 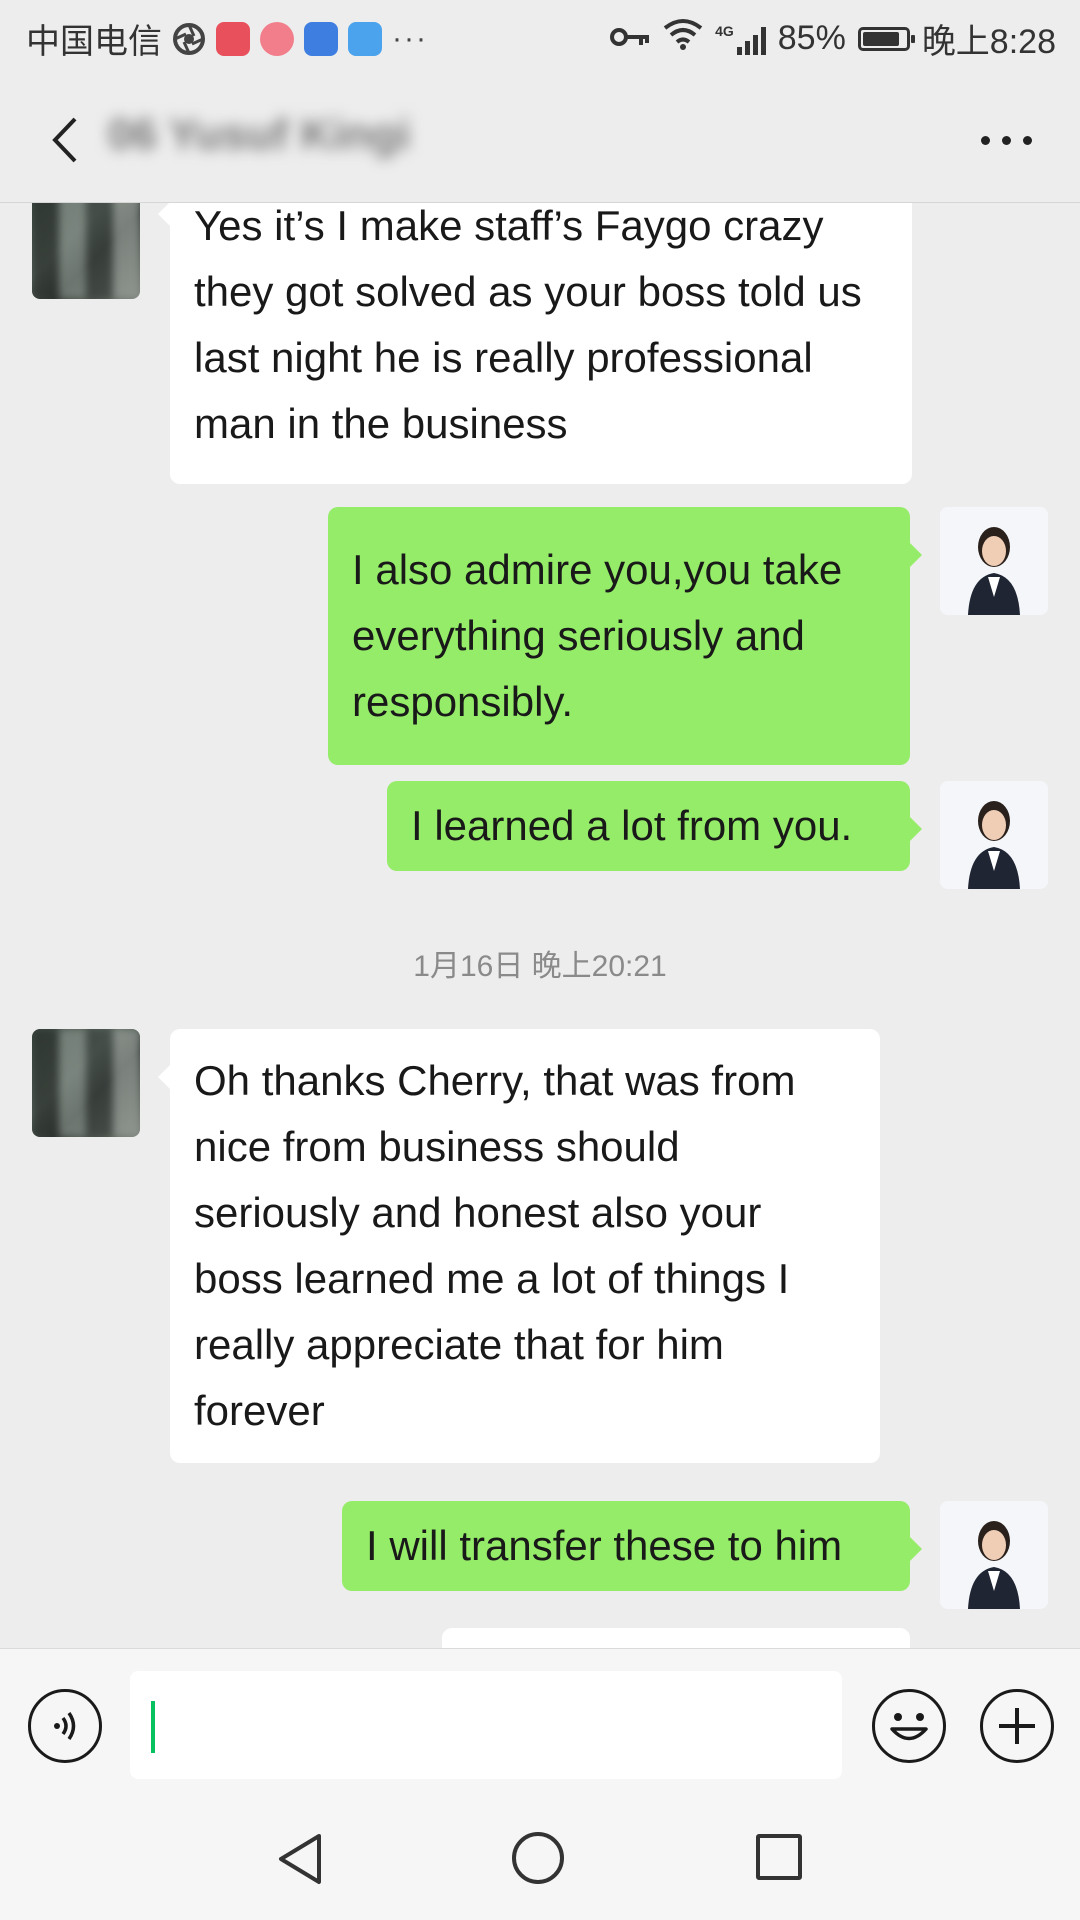 I want to click on voice-button, so click(x=65, y=1726).